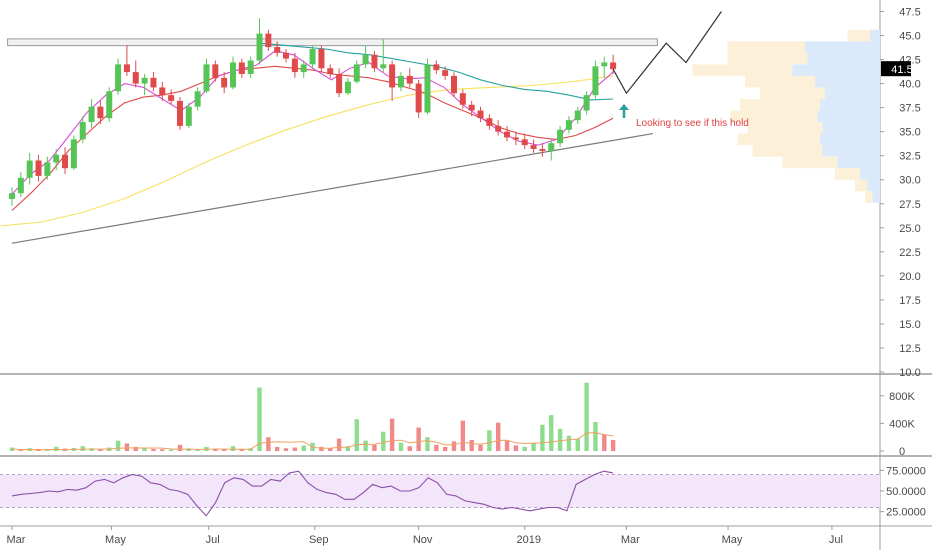 Image resolution: width=932 pixels, height=555 pixels. What do you see at coordinates (319, 540) in the screenshot?
I see `time-tick-label: Sep` at bounding box center [319, 540].